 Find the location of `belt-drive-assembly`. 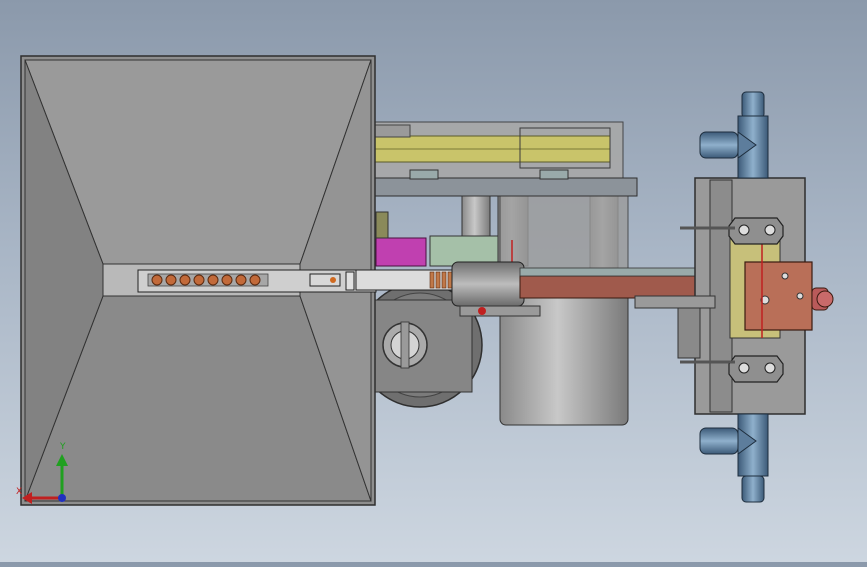

belt-drive-assembly is located at coordinates (496, 151).